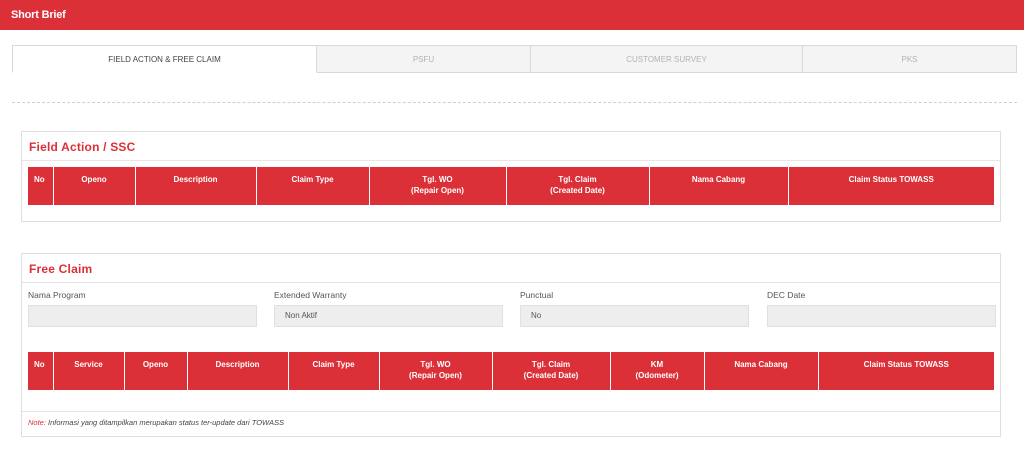 The image size is (1024, 452). What do you see at coordinates (657, 364) in the screenshot?
I see `col-km-label: KM` at bounding box center [657, 364].